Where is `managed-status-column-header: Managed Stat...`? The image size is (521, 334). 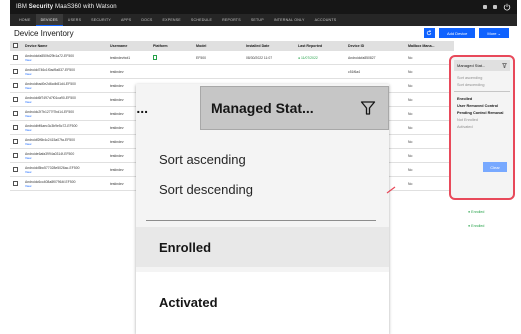 managed-status-column-header: Managed Stat... is located at coordinates (482, 65).